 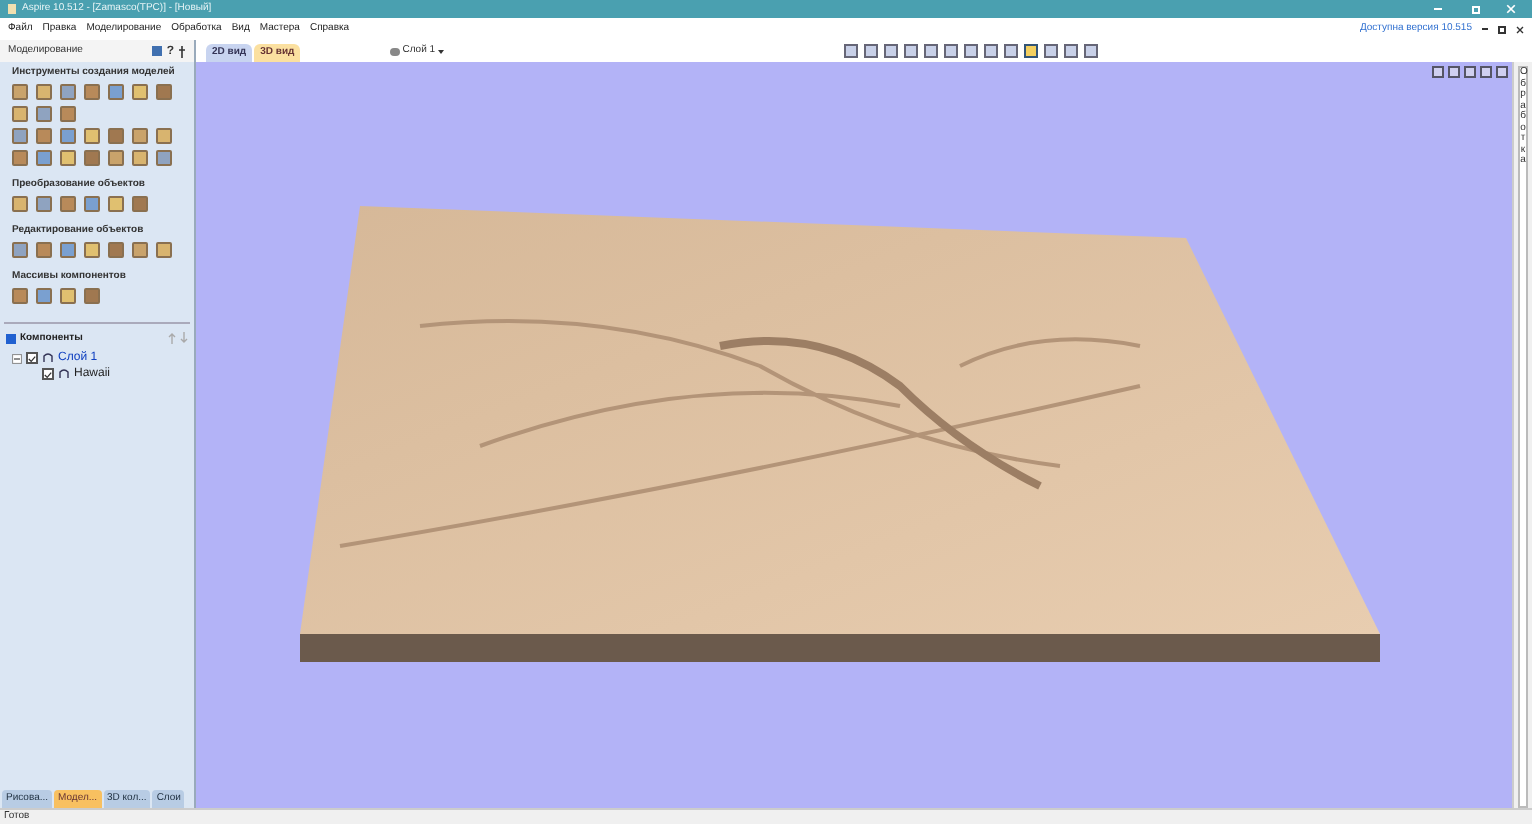 I want to click on panel-toggle-icon, so click(x=157, y=51).